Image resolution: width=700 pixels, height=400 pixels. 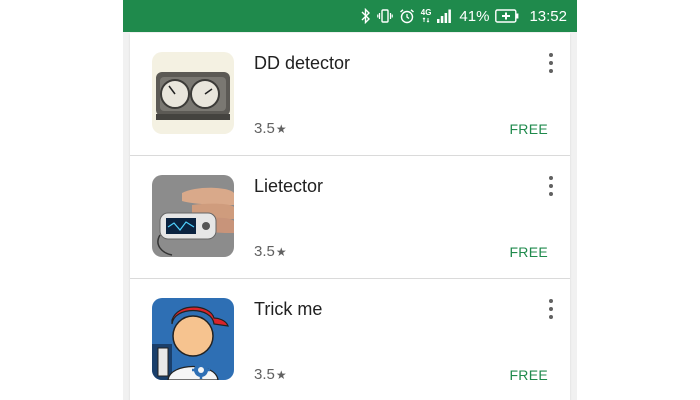 I want to click on battery-percent: 41%, so click(x=474, y=16).